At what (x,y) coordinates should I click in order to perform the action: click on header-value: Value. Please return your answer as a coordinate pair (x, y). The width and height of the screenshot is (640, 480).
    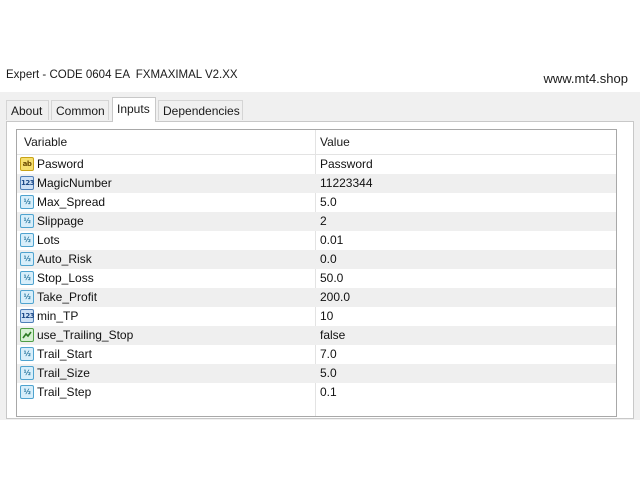
    Looking at the image, I should click on (335, 142).